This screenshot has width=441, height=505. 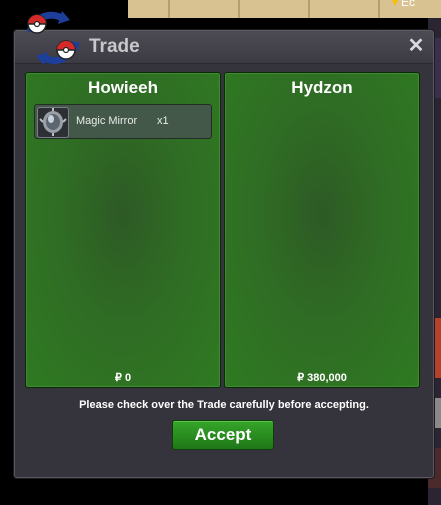 What do you see at coordinates (223, 435) in the screenshot?
I see `accept-button: Accept` at bounding box center [223, 435].